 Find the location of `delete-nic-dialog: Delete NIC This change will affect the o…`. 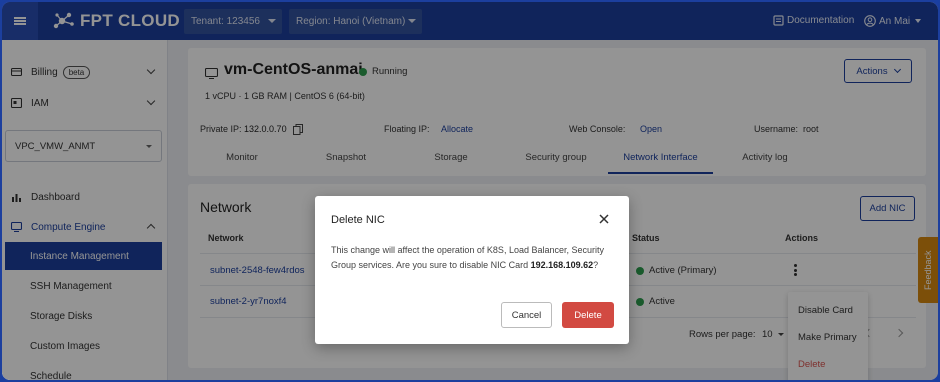

delete-nic-dialog: Delete NIC This change will affect the o… is located at coordinates (472, 270).